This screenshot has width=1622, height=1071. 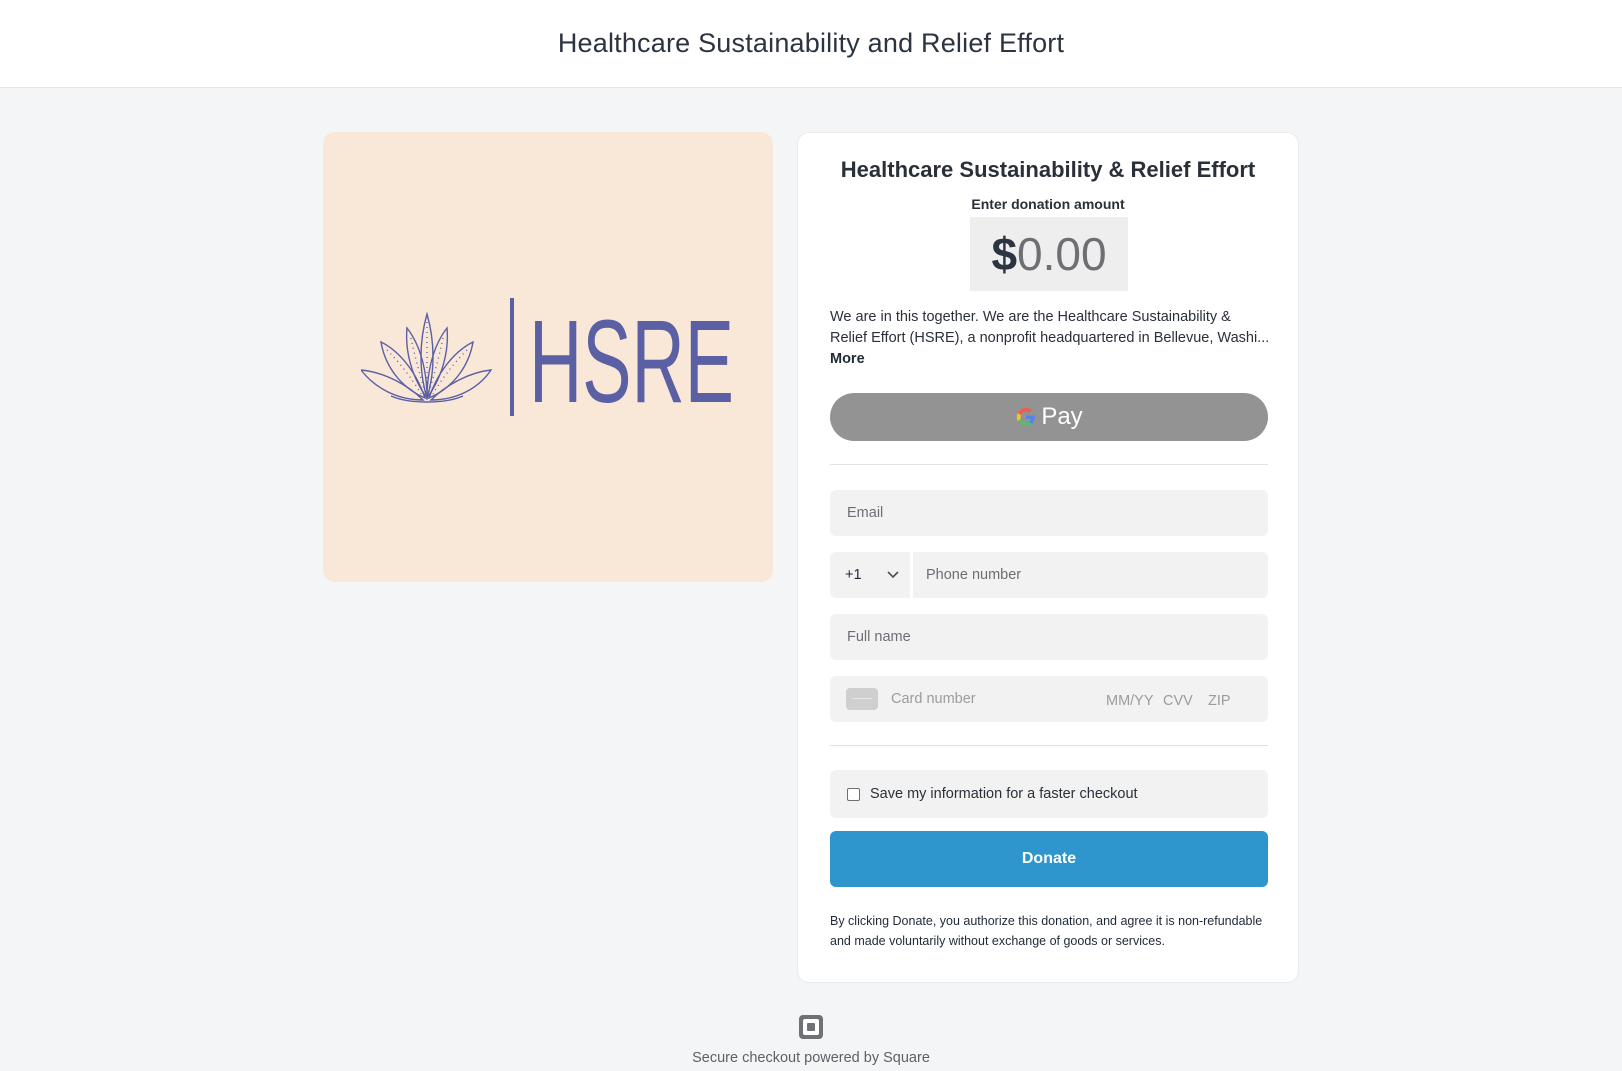 I want to click on card-field: Card number MM/YY CVV ZIP, so click(x=1049, y=699).